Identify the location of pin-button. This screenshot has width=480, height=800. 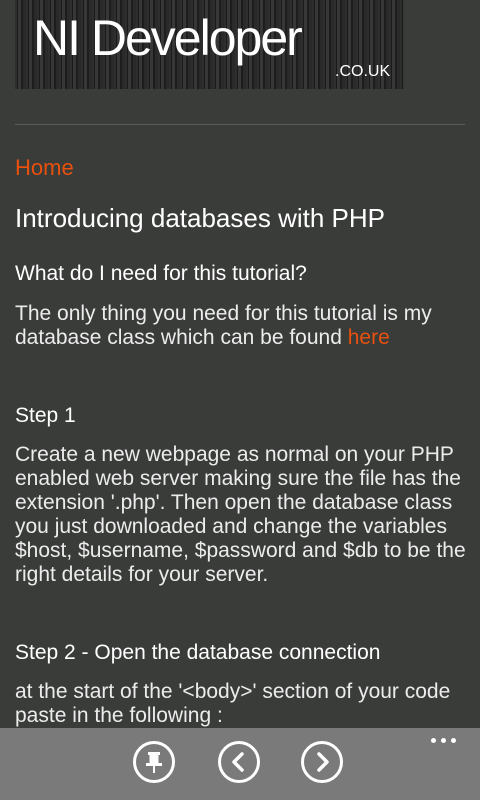
(154, 762).